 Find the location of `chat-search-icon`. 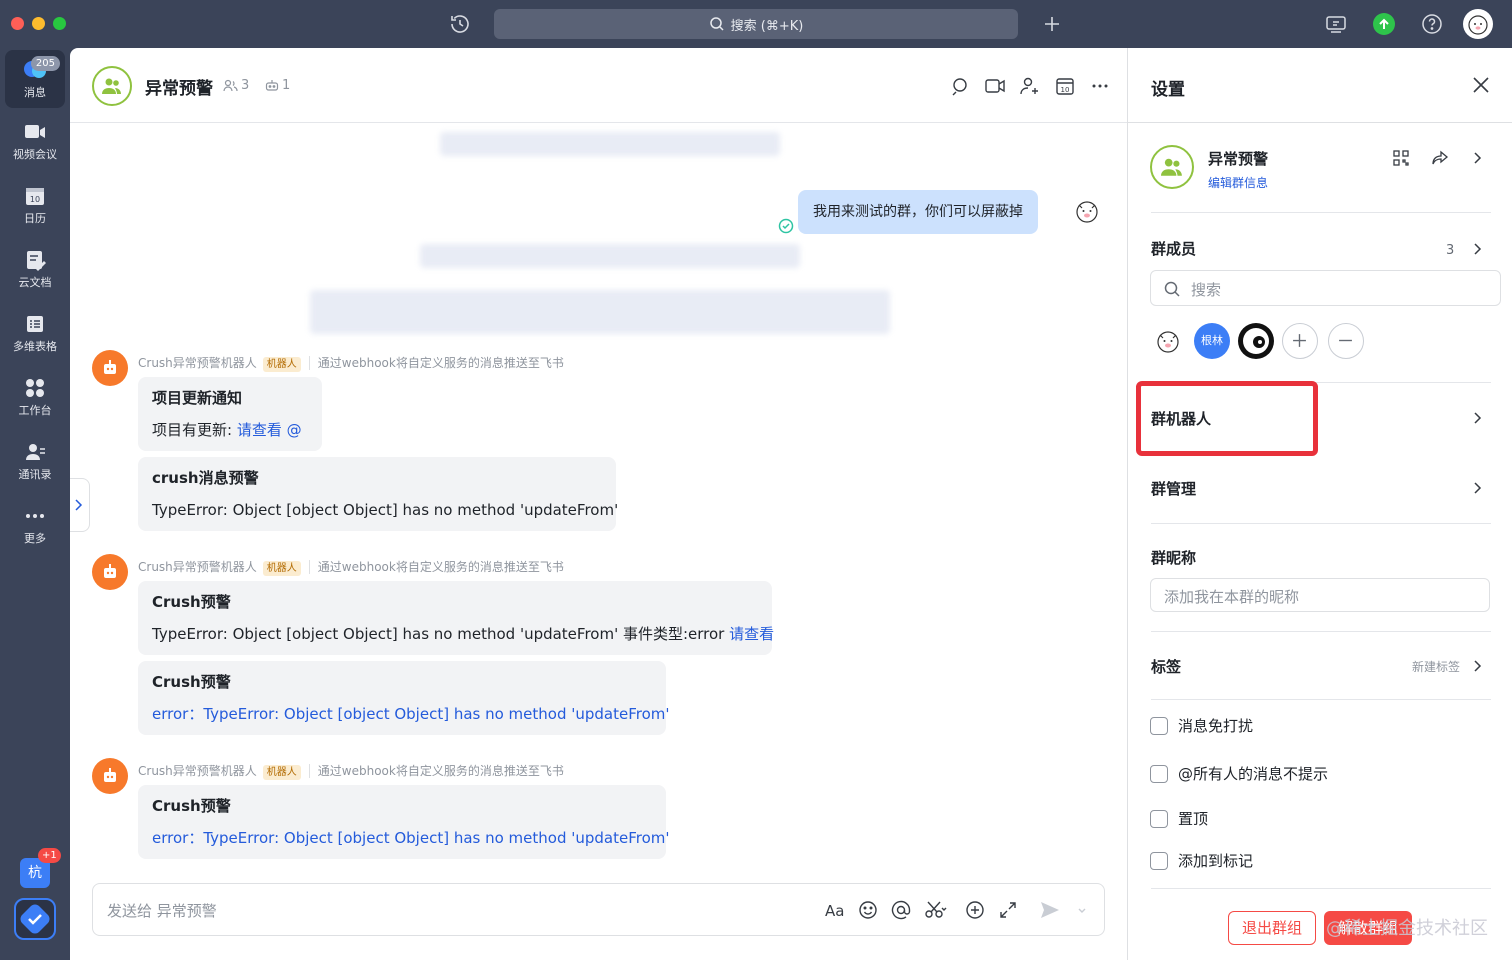

chat-search-icon is located at coordinates (960, 86).